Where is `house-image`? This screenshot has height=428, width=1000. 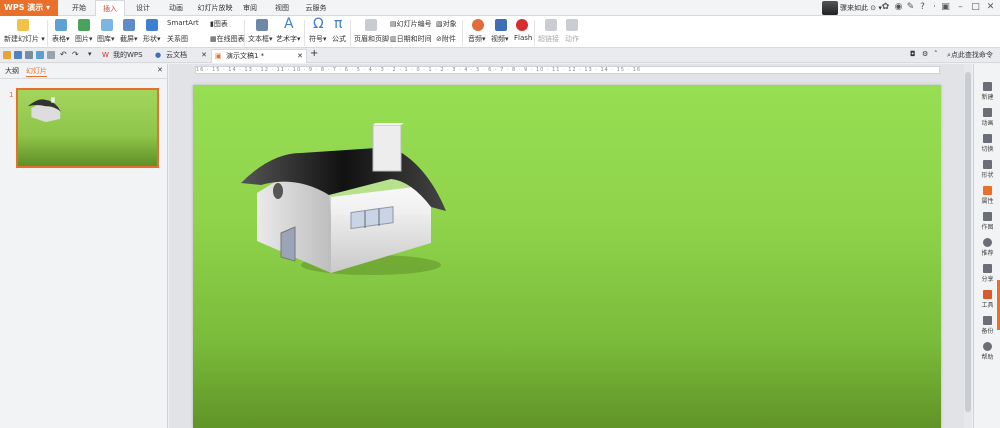 house-image is located at coordinates (346, 203).